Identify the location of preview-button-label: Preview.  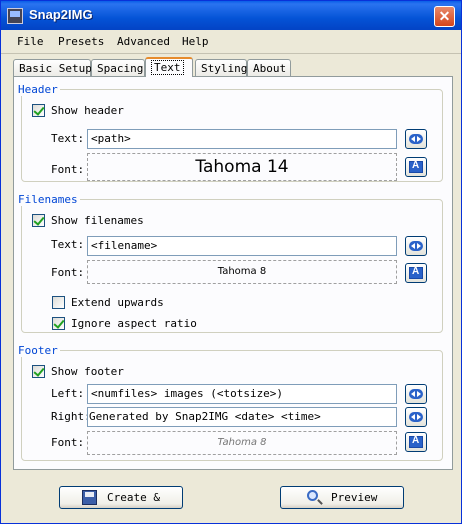
(354, 497).